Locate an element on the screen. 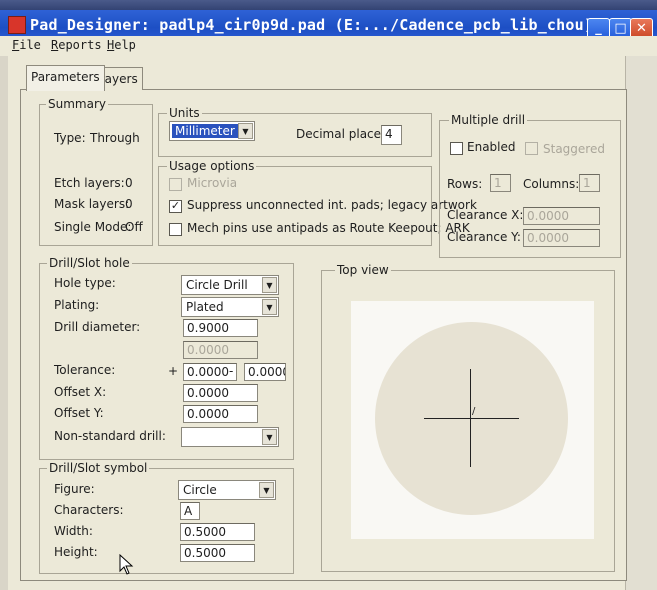  clearance-x-field: 0.0000 is located at coordinates (561, 216).